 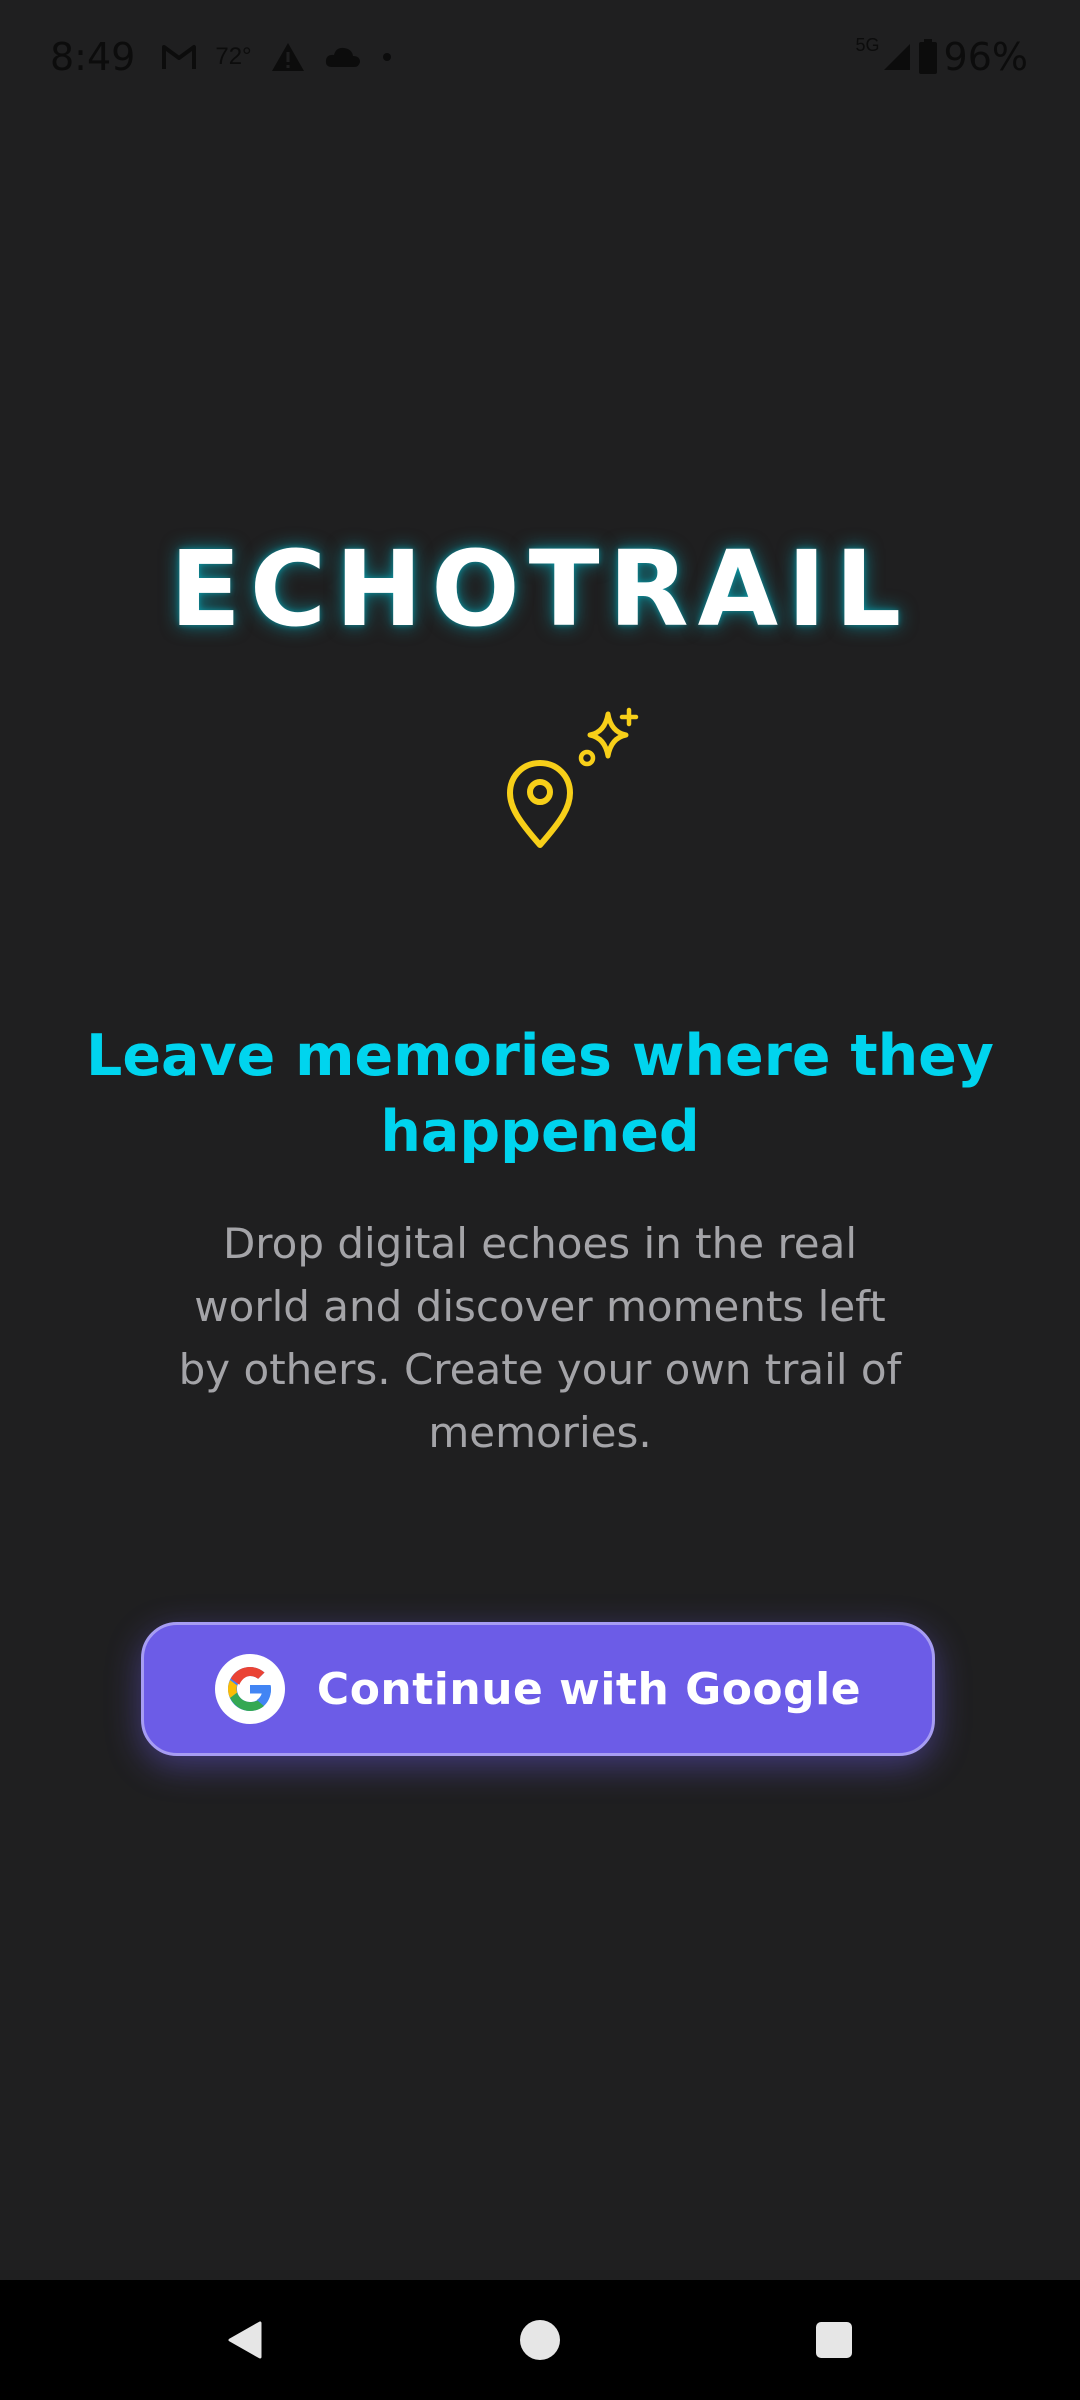 What do you see at coordinates (540, 1094) in the screenshot?
I see `headline: Leave memories where they happened` at bounding box center [540, 1094].